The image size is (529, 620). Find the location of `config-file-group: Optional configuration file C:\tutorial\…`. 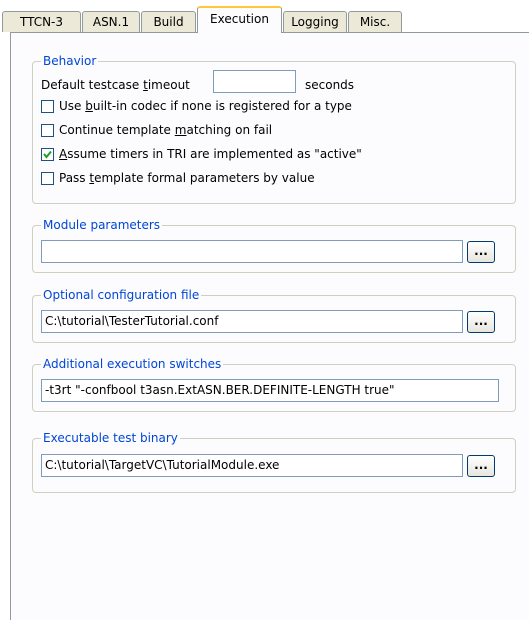

config-file-group: Optional configuration file C:\tutorial\… is located at coordinates (274, 315).